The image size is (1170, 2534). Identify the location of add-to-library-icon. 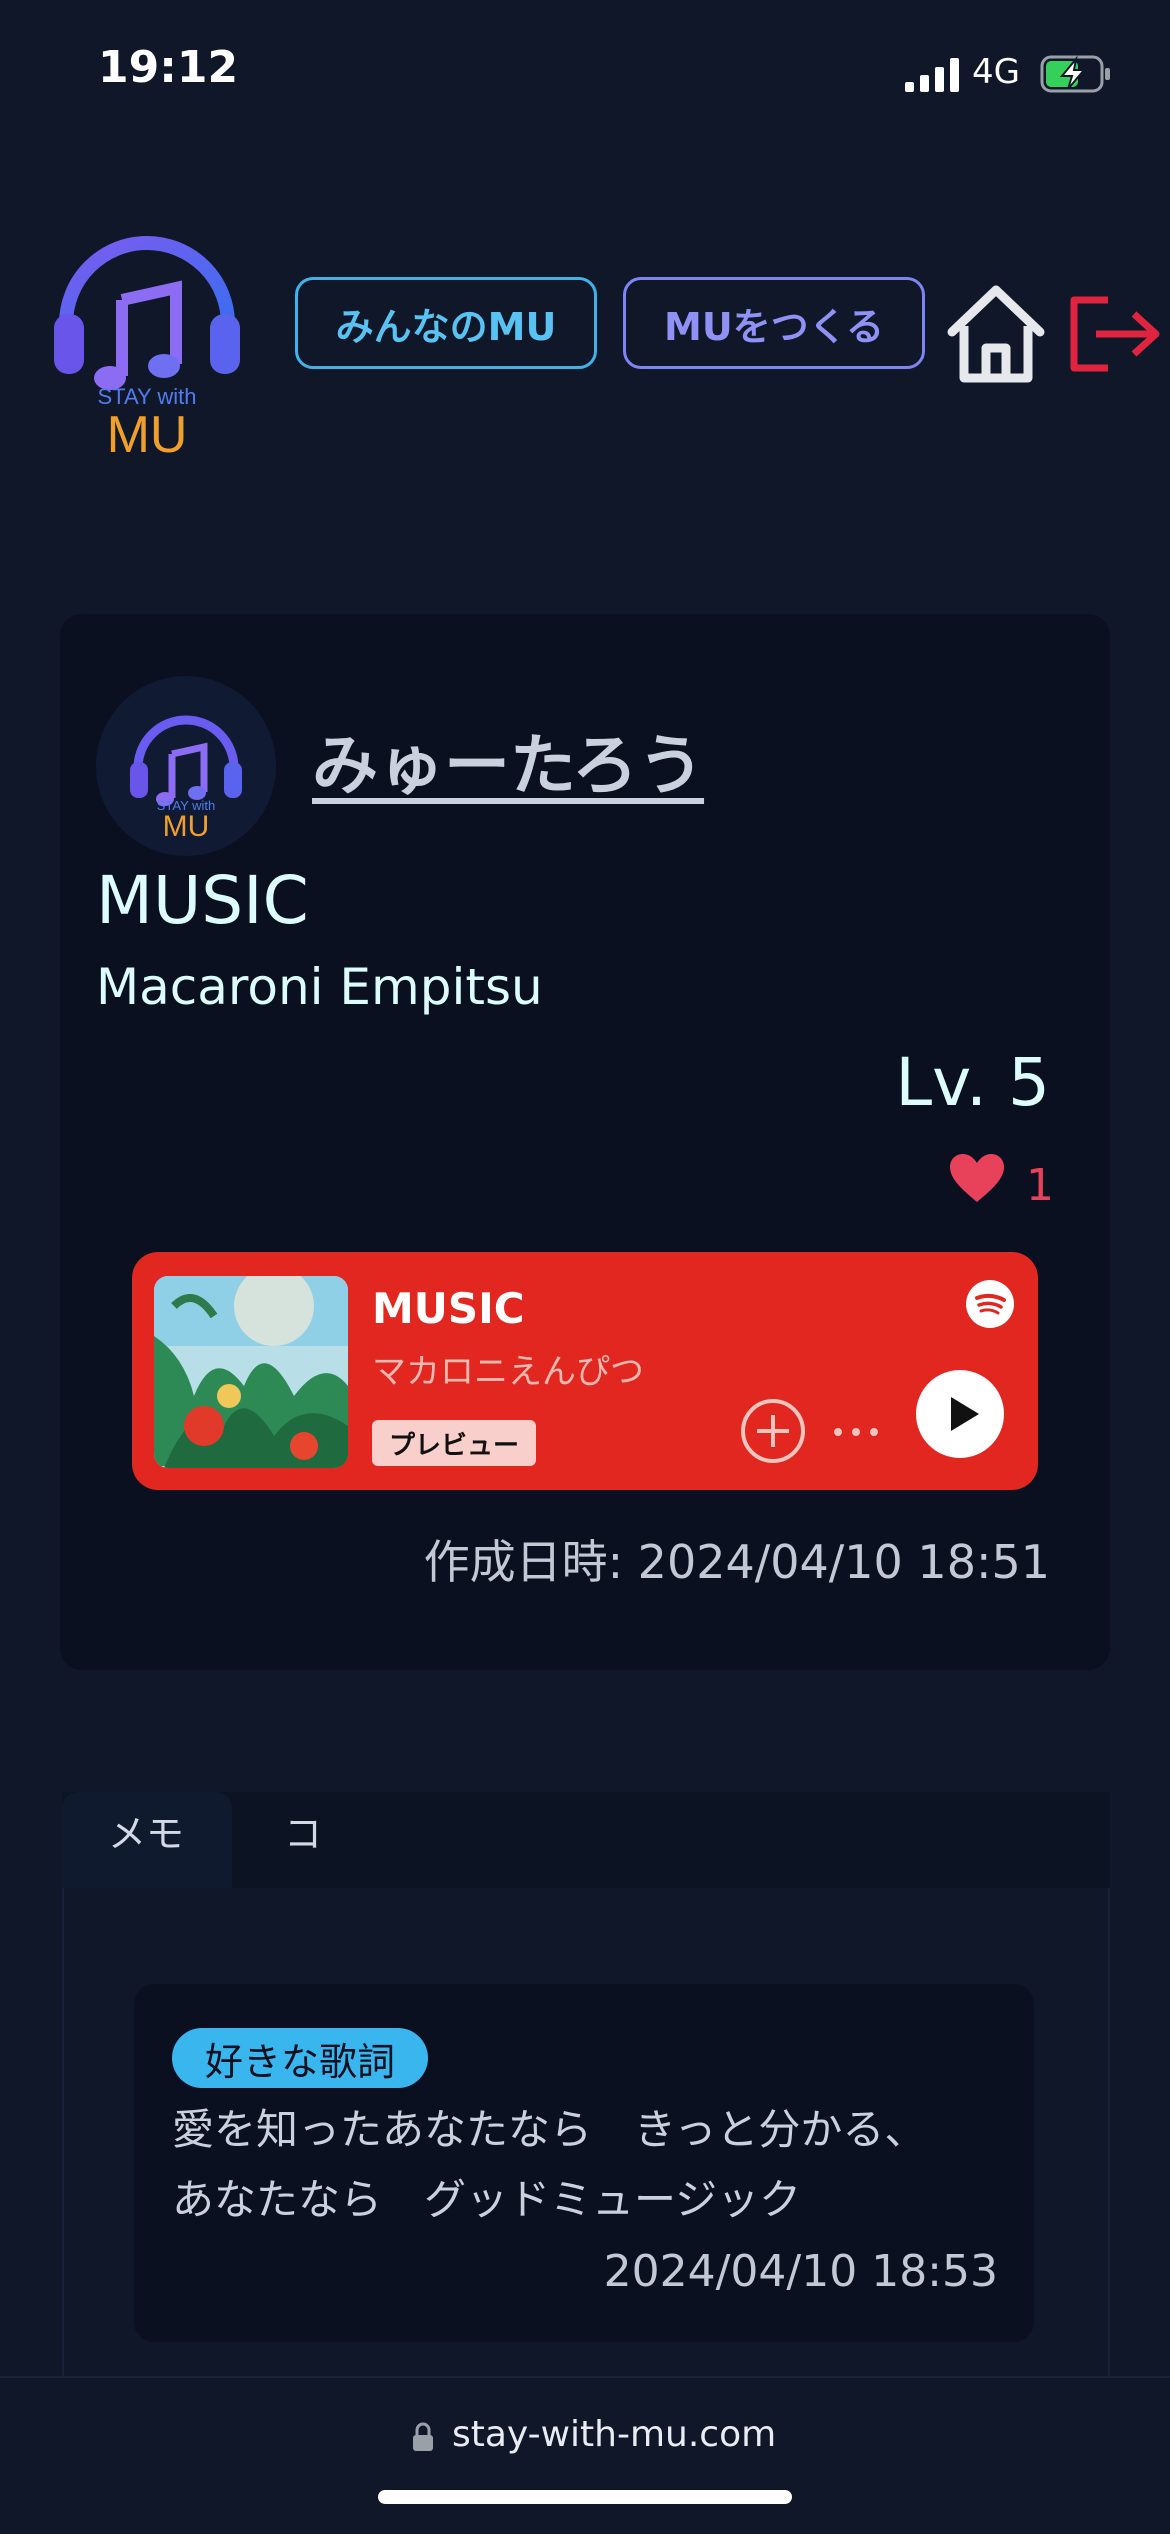
(773, 1431).